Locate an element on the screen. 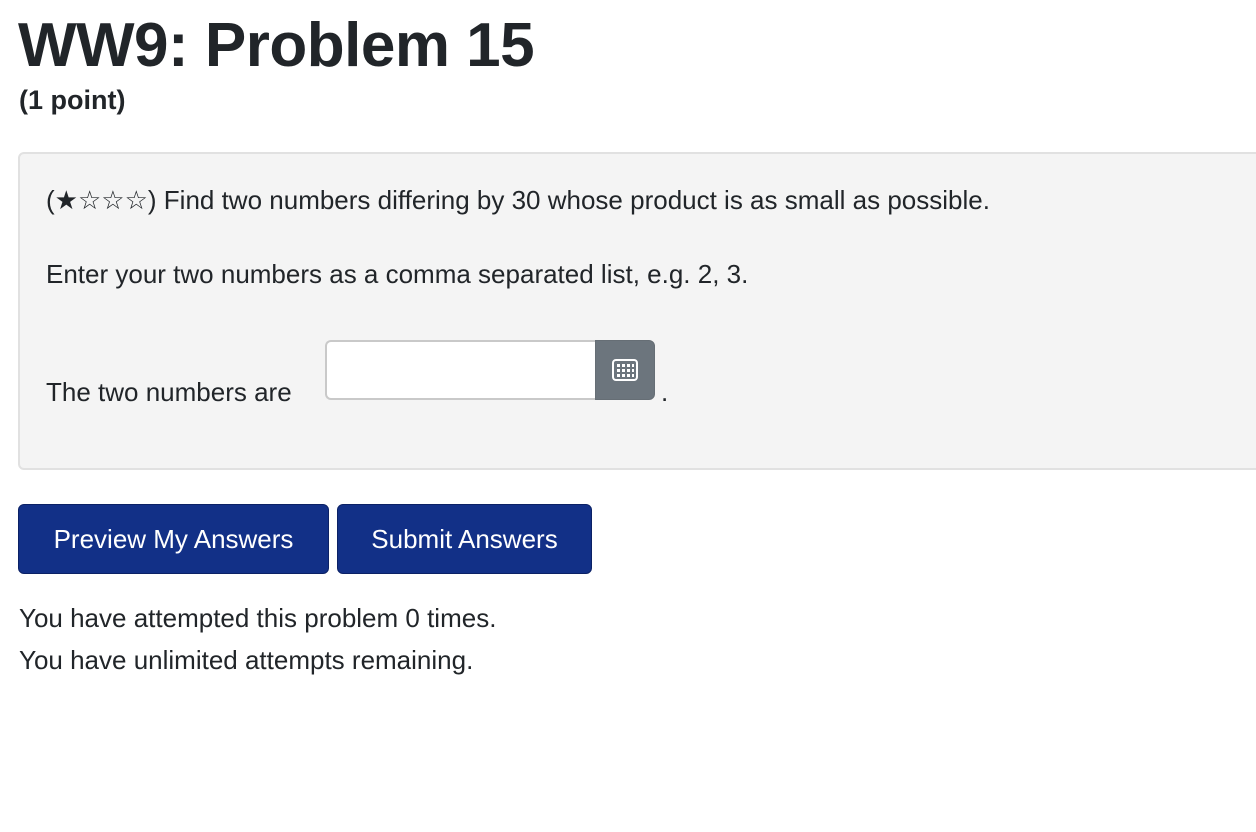 The width and height of the screenshot is (1256, 832). answer-label: The two numbers are is located at coordinates (169, 392).